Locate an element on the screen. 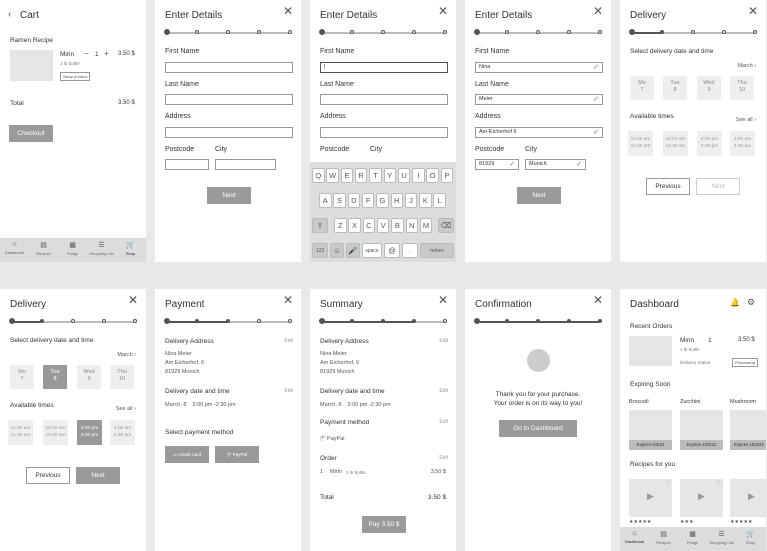 This screenshot has height=551, width=767. day-tile: Thu 10 is located at coordinates (742, 88).